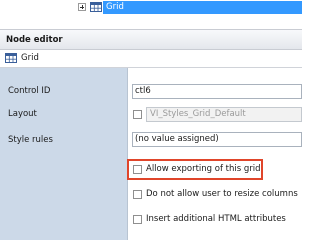 Image resolution: width=320 pixels, height=240 pixels. What do you see at coordinates (217, 91) in the screenshot?
I see `control-id-field: ctl6` at bounding box center [217, 91].